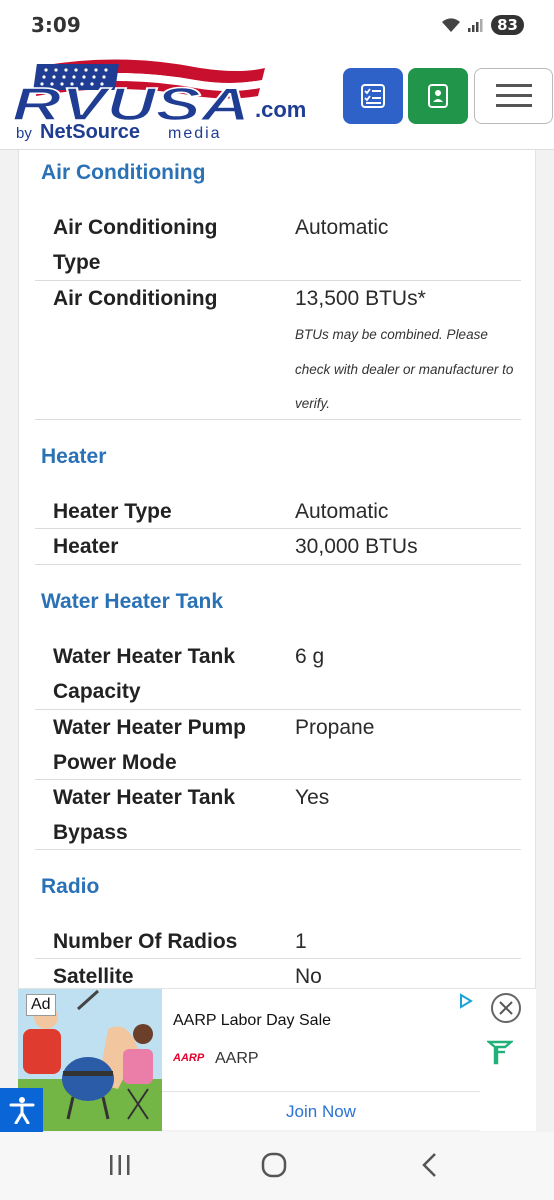  What do you see at coordinates (278, 674) in the screenshot?
I see `spec-row: Water Heater Tank Capacity 6 g` at bounding box center [278, 674].